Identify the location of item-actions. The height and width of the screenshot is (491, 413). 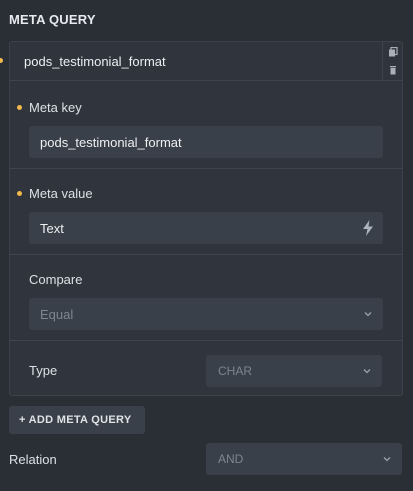
(392, 61).